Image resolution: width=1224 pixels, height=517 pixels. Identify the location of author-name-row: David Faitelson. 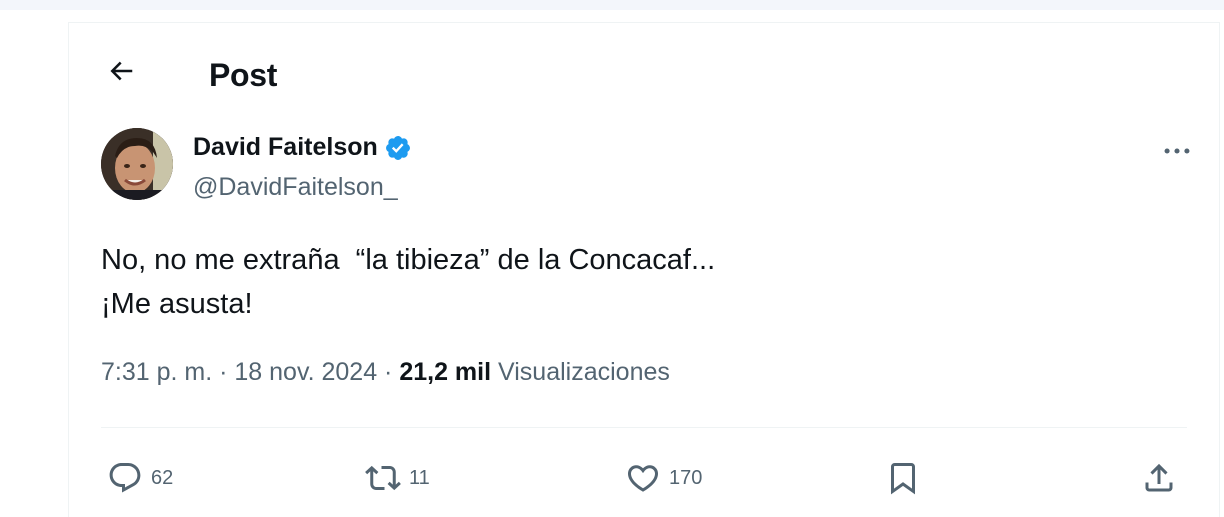
(302, 147).